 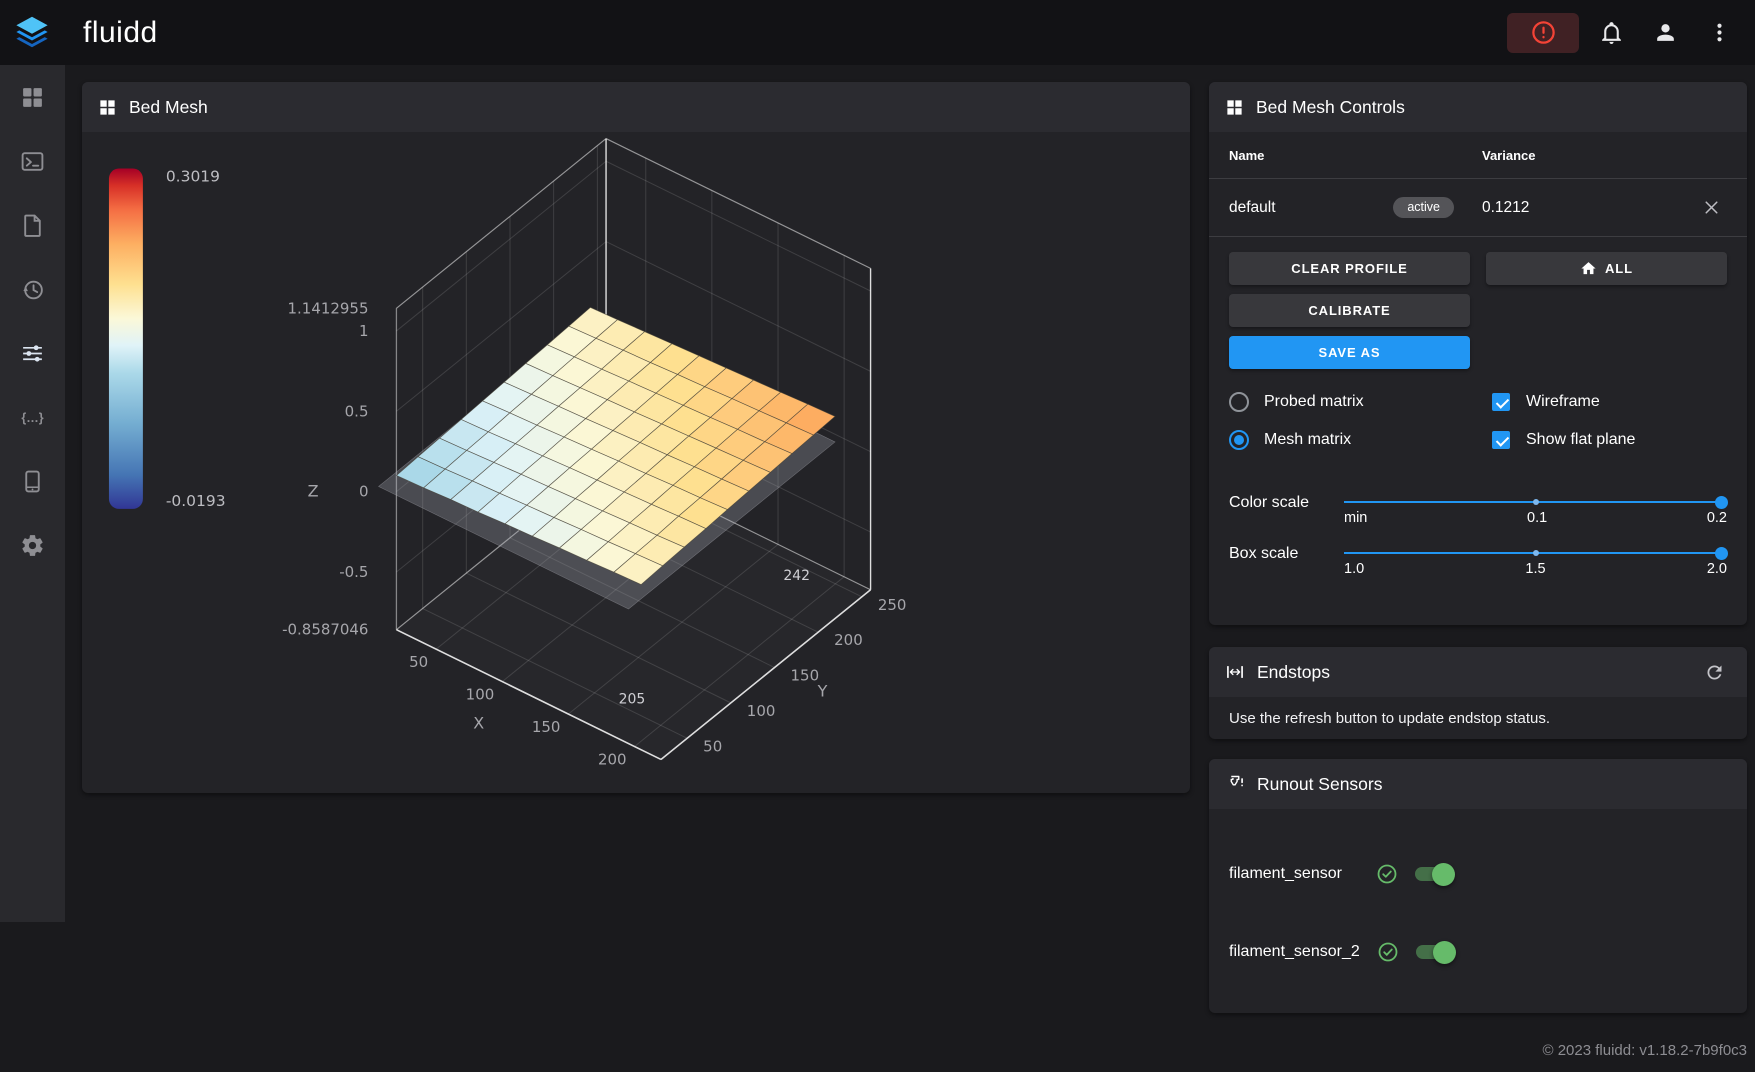 I want to click on macros-icon: {…}, so click(x=32, y=418).